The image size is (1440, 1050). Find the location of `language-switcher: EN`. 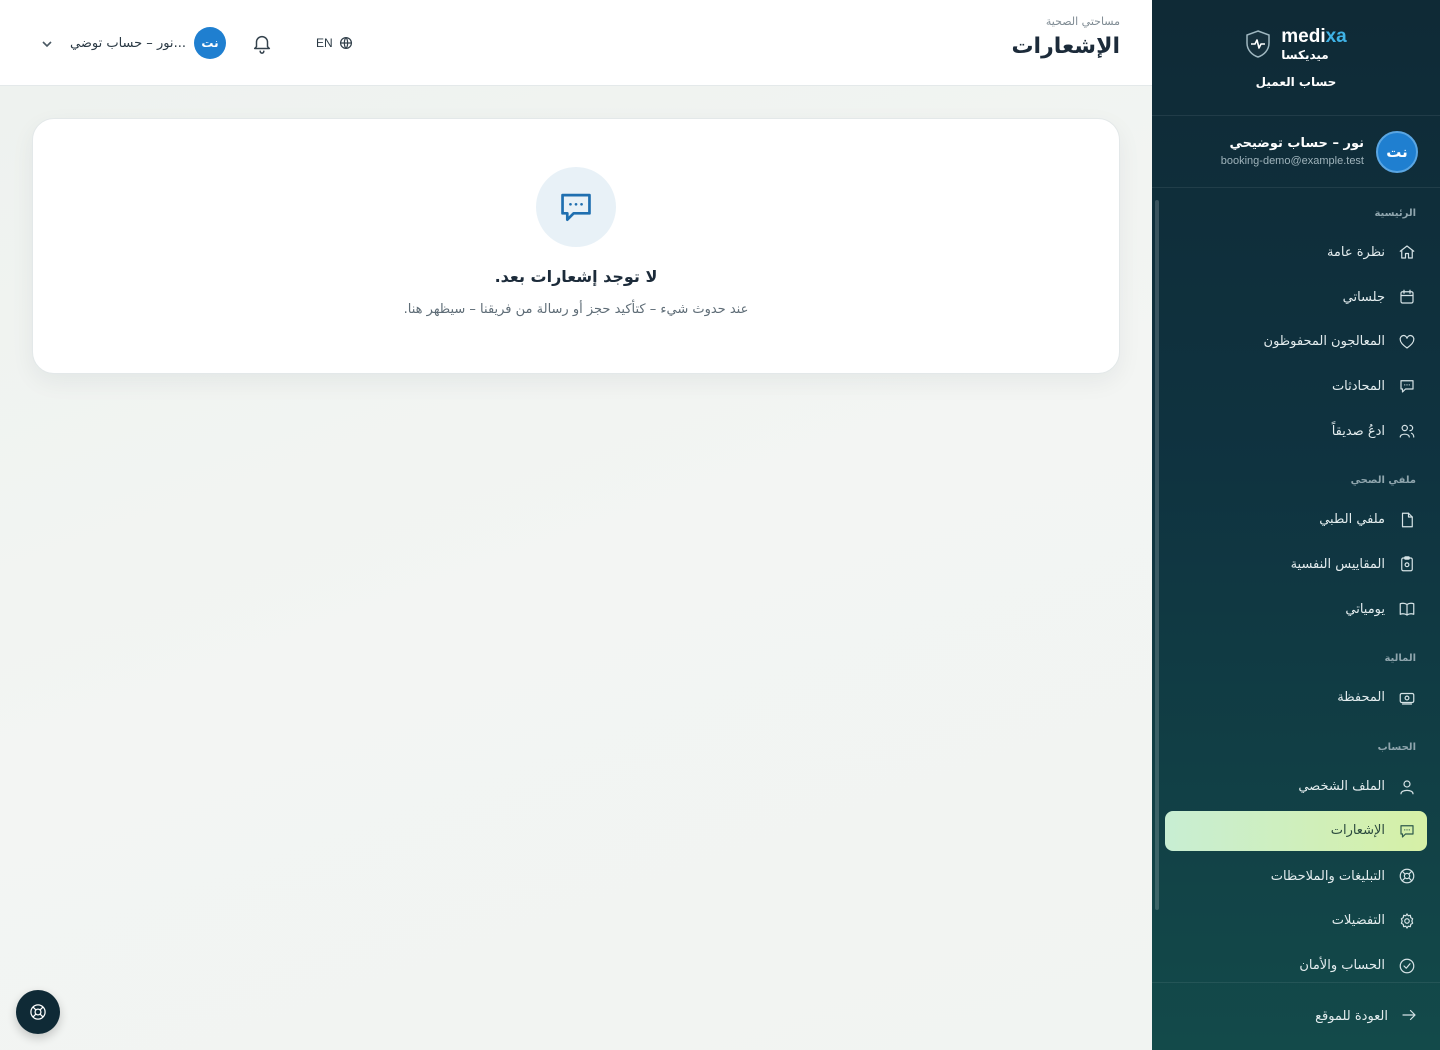

language-switcher: EN is located at coordinates (334, 43).